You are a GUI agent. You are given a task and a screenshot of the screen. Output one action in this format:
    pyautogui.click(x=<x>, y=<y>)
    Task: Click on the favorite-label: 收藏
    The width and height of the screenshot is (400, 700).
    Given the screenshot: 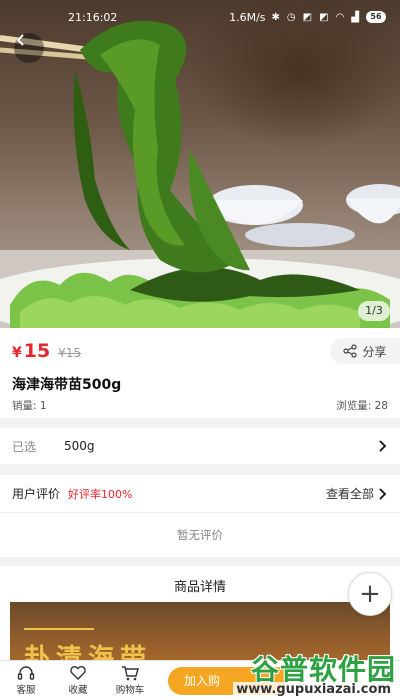 What is the action you would take?
    pyautogui.click(x=78, y=690)
    